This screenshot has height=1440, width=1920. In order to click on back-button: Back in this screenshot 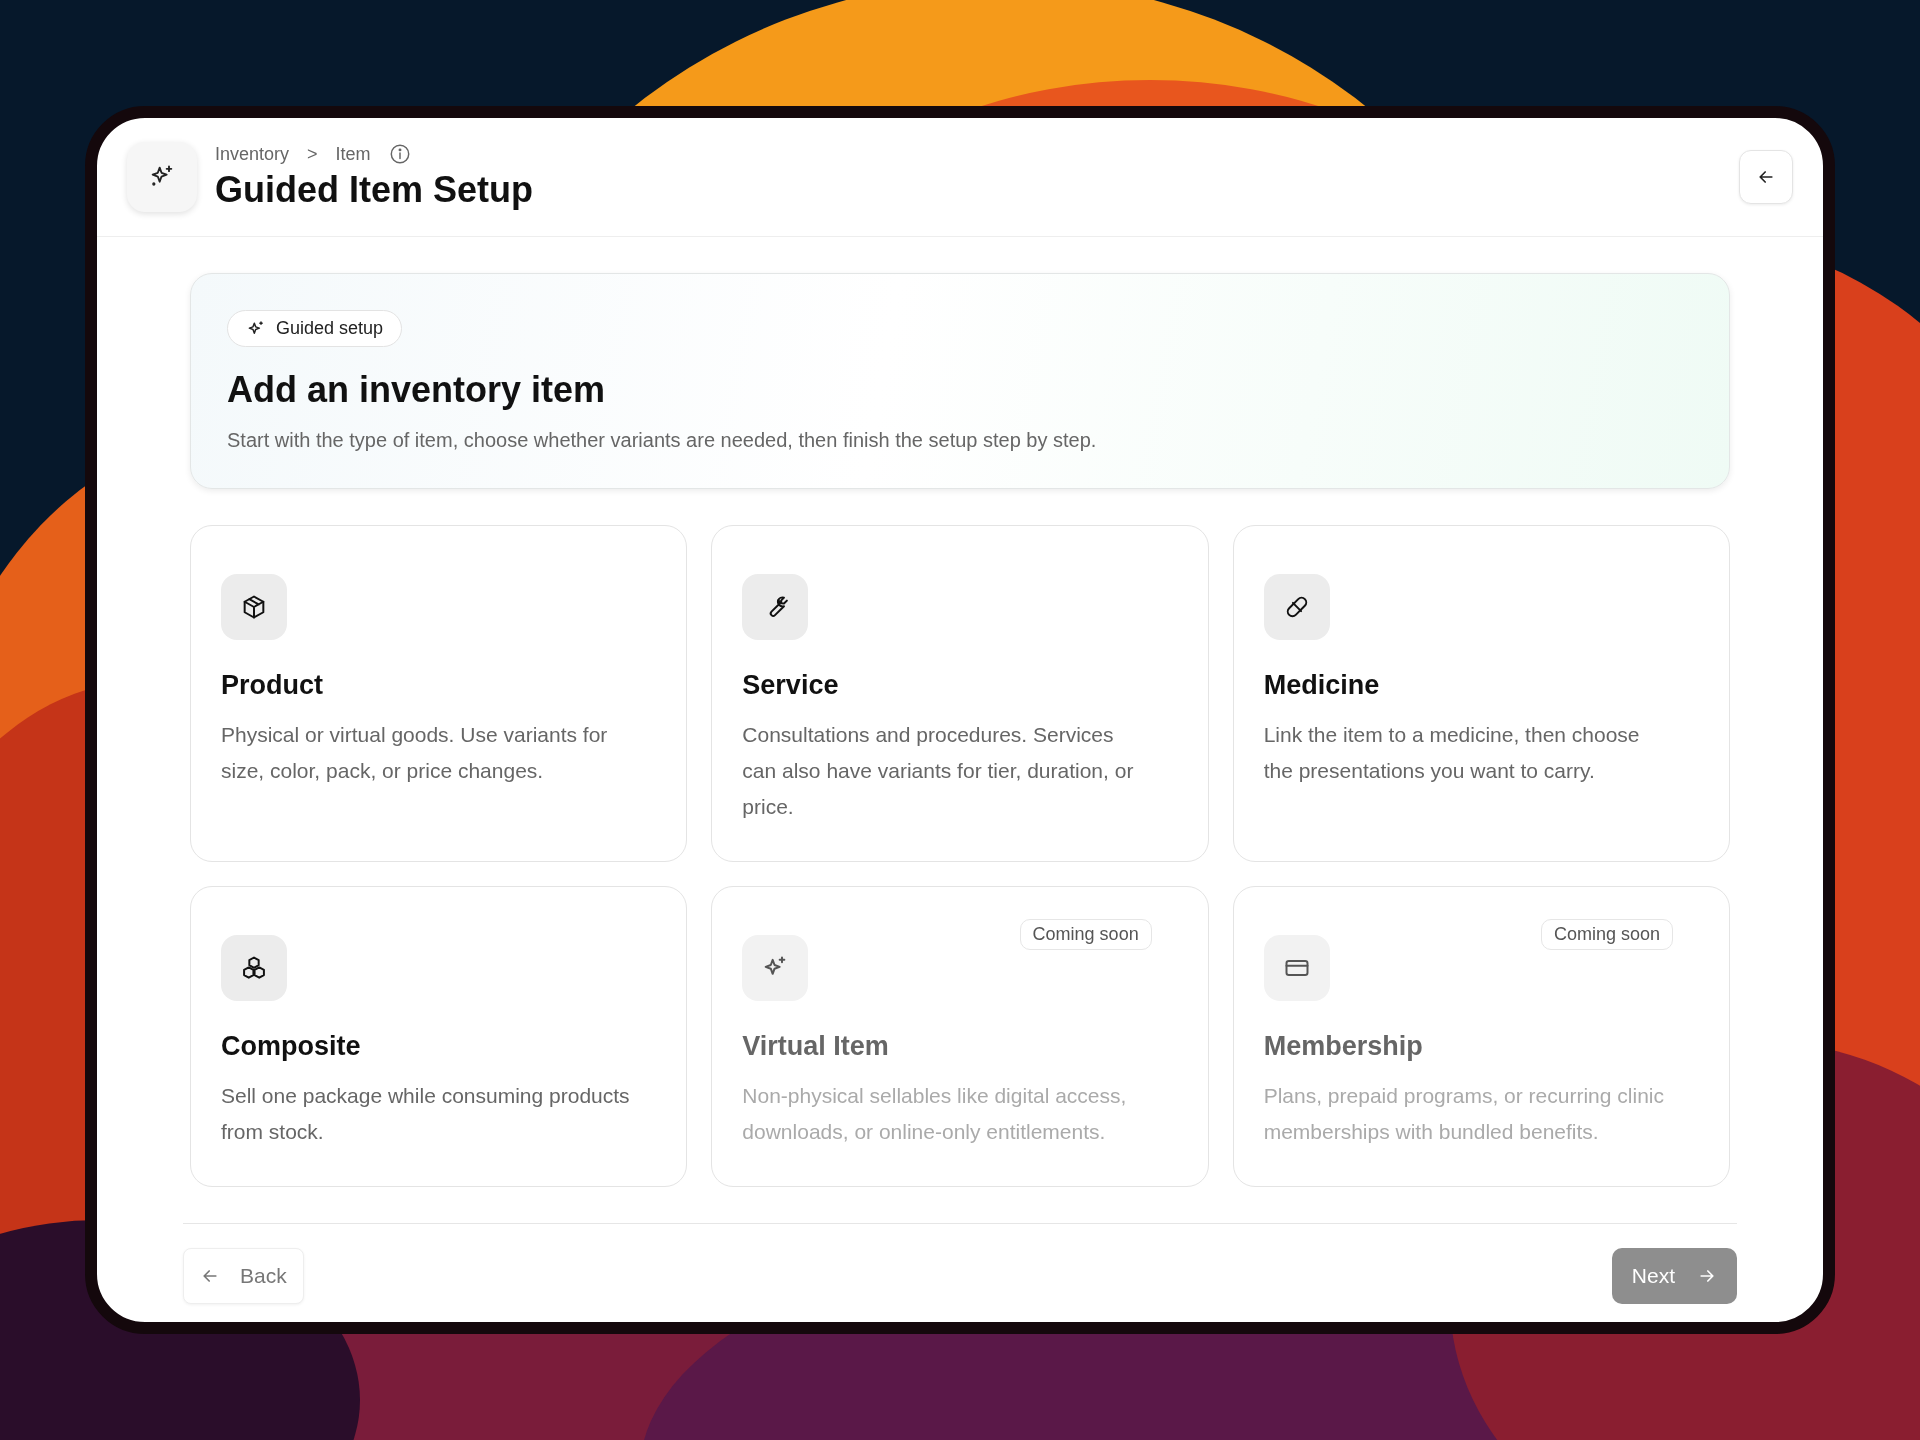, I will do `click(243, 1276)`.